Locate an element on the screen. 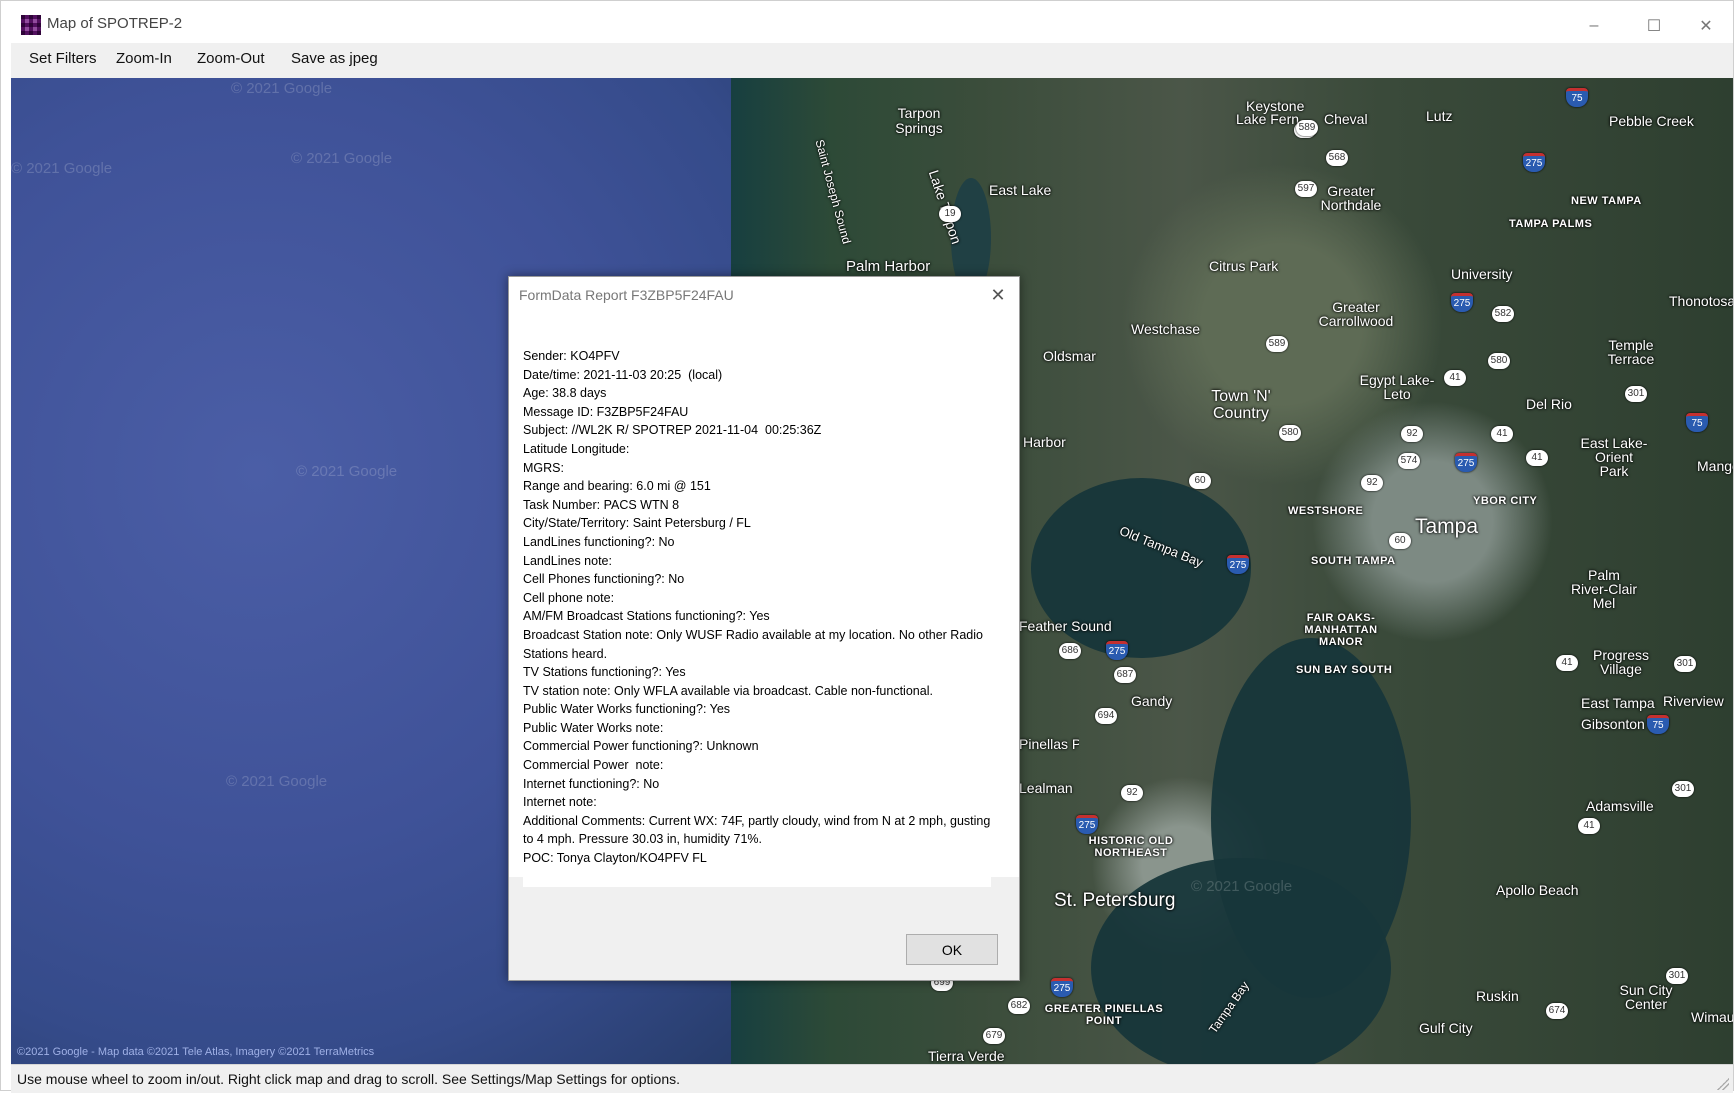  road-shield-icon: 574 is located at coordinates (1409, 461).